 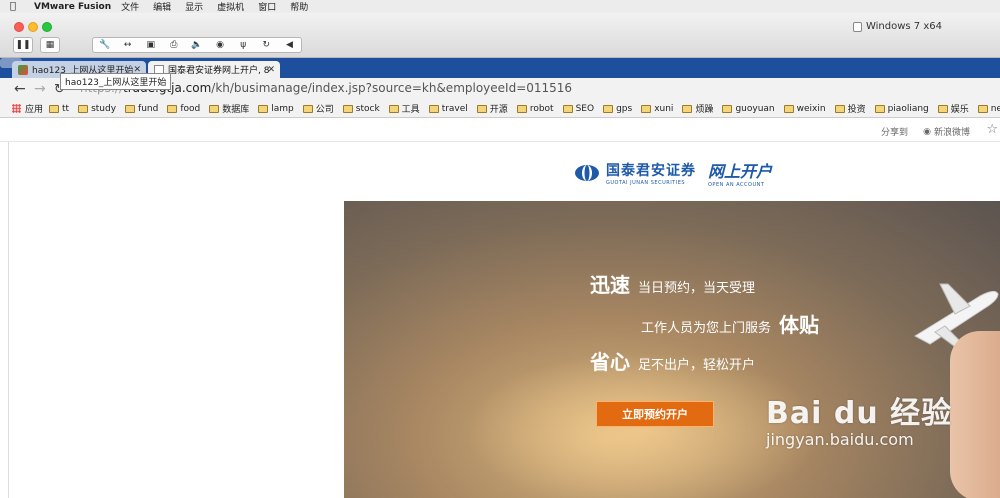 I want to click on bookmark-folder: new, so click(x=988, y=108).